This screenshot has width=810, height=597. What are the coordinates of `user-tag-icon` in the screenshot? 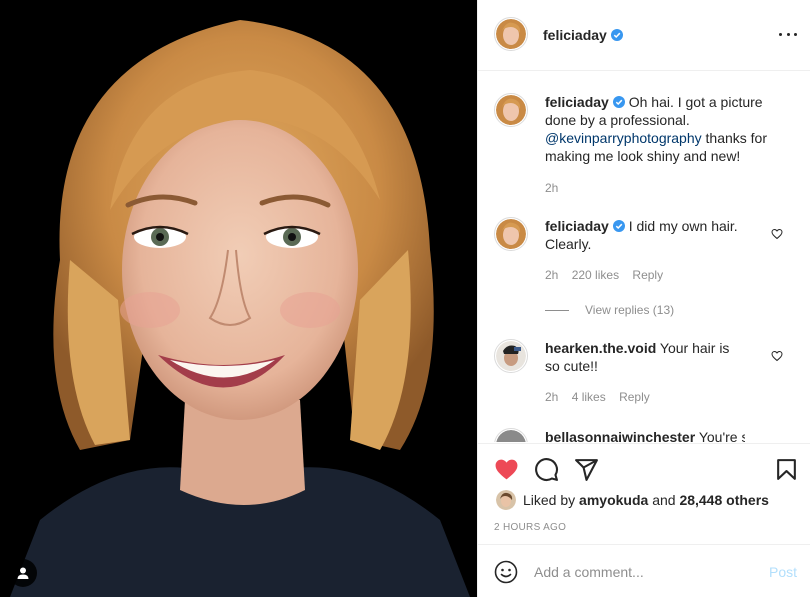 It's located at (23, 573).